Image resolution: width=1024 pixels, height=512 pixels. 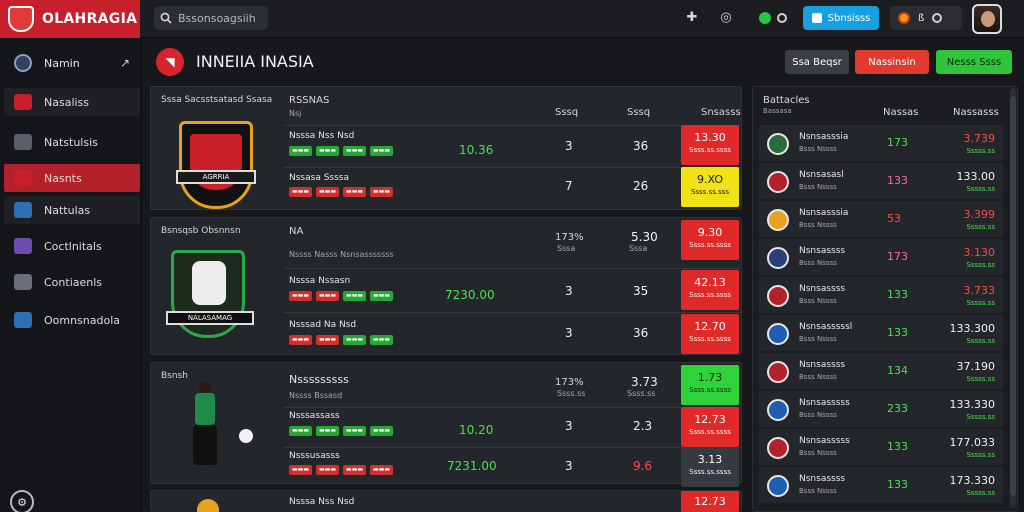 I want to click on odds-value: 3.399, so click(x=979, y=214).